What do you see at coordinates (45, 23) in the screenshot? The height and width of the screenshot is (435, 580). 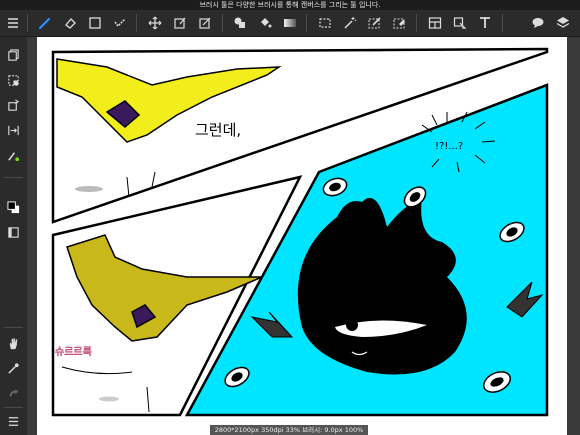 I see `brush-icon` at bounding box center [45, 23].